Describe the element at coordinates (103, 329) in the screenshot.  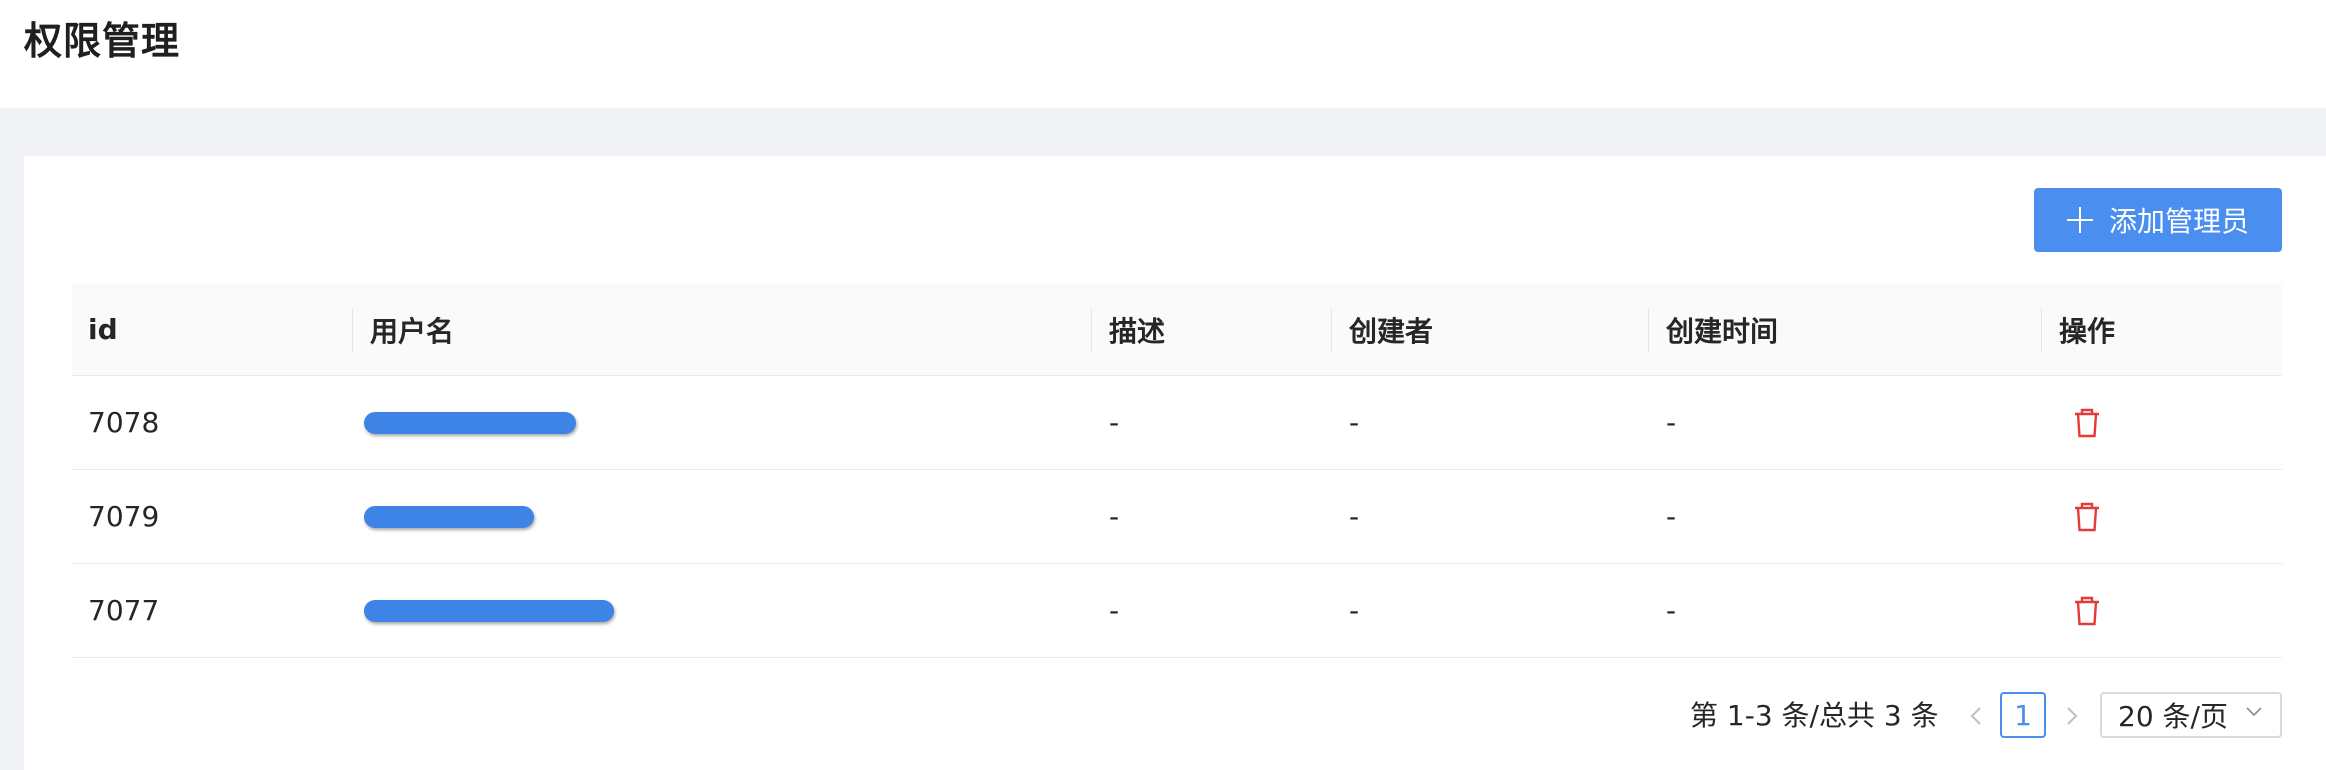
I see `column-header-id: id` at that location.